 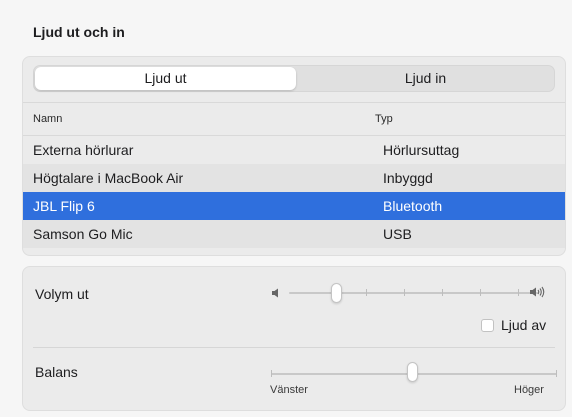 I want to click on device-name: Externa hörlurar, so click(x=83, y=150).